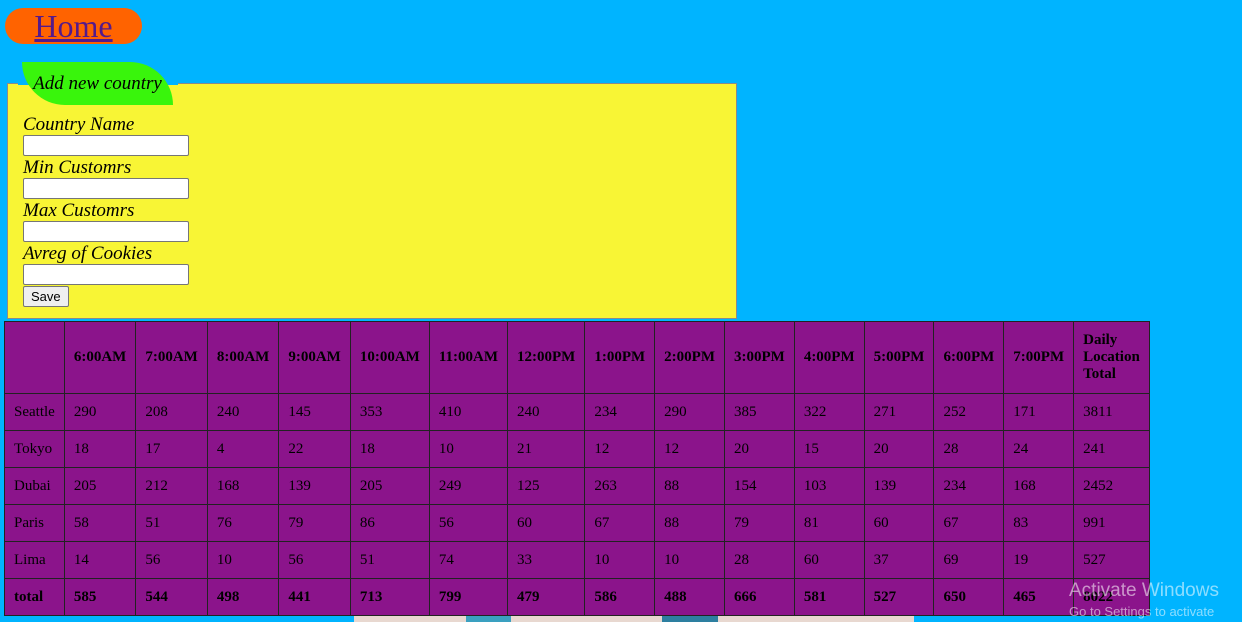  I want to click on min-customers-label: Min Customrs, so click(77, 167).